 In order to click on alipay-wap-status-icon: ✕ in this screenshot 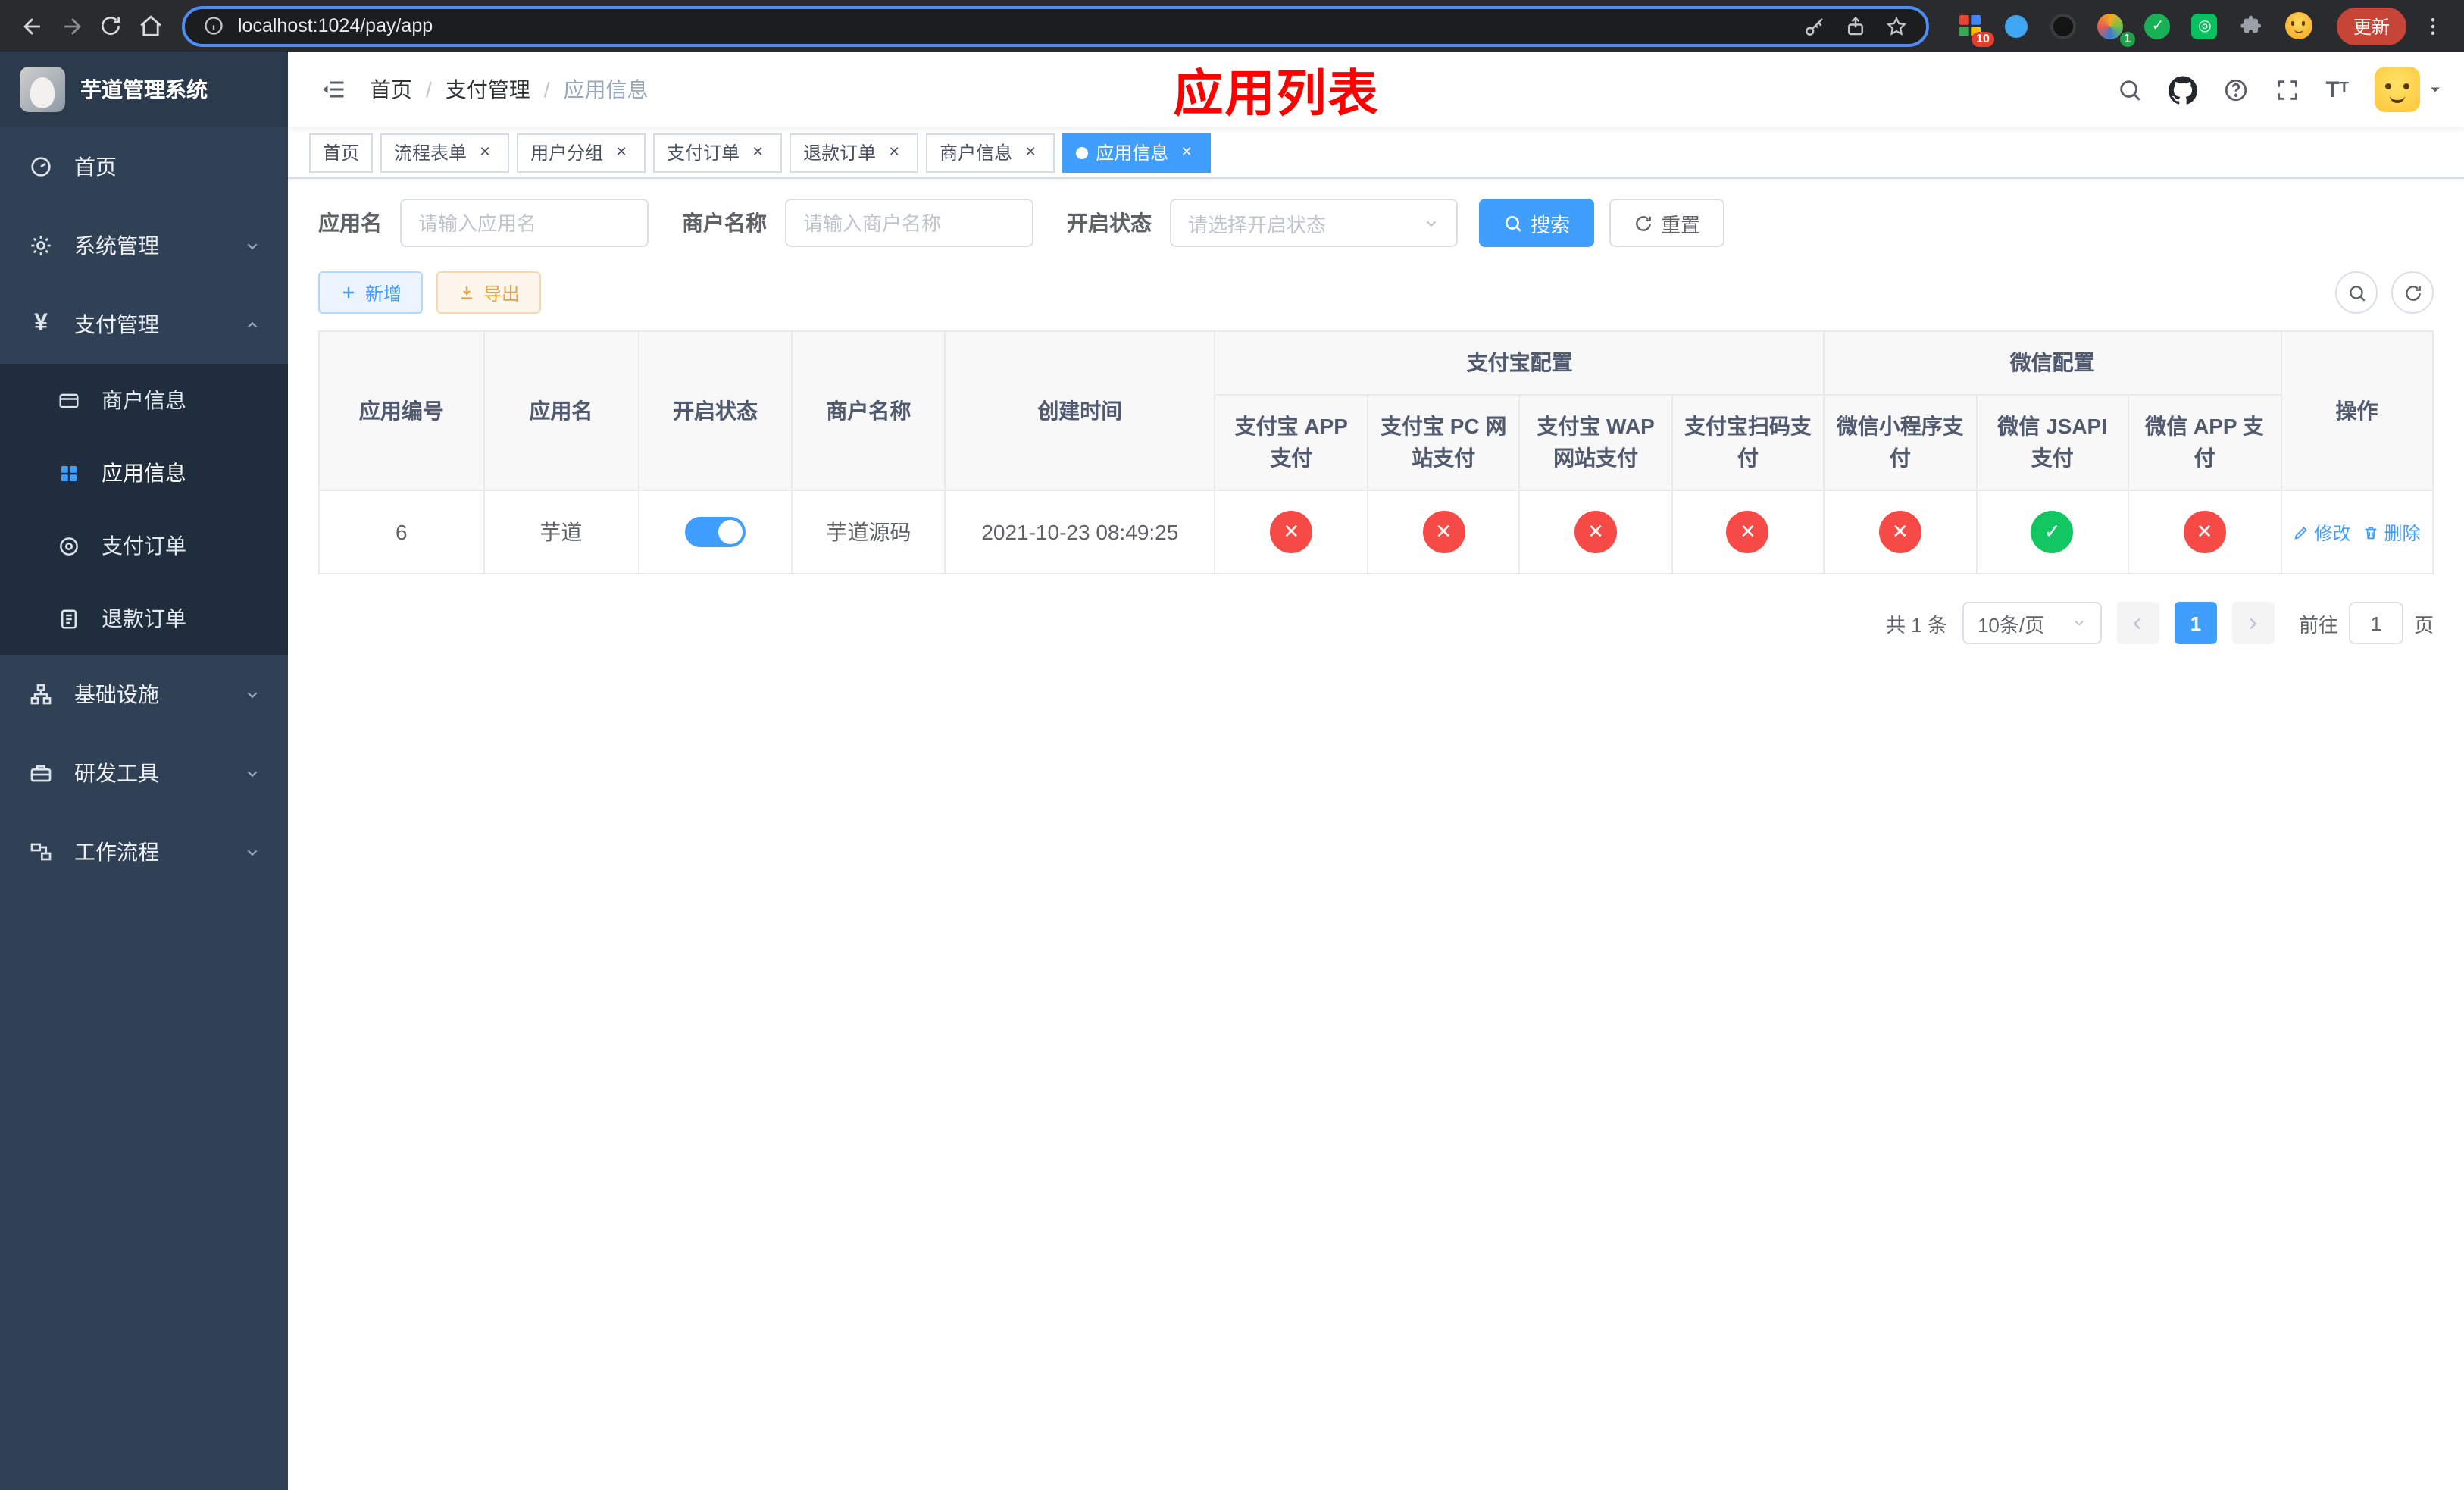, I will do `click(1596, 532)`.